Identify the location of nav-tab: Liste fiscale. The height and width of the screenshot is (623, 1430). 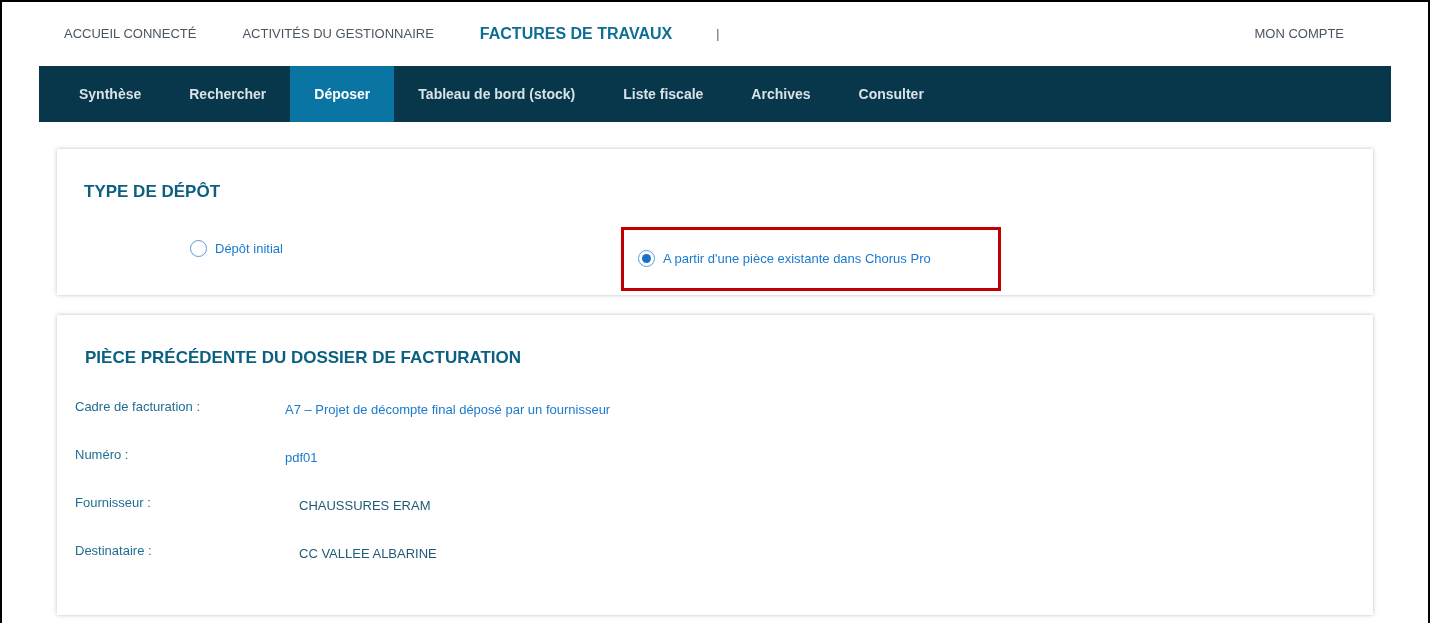
(663, 94).